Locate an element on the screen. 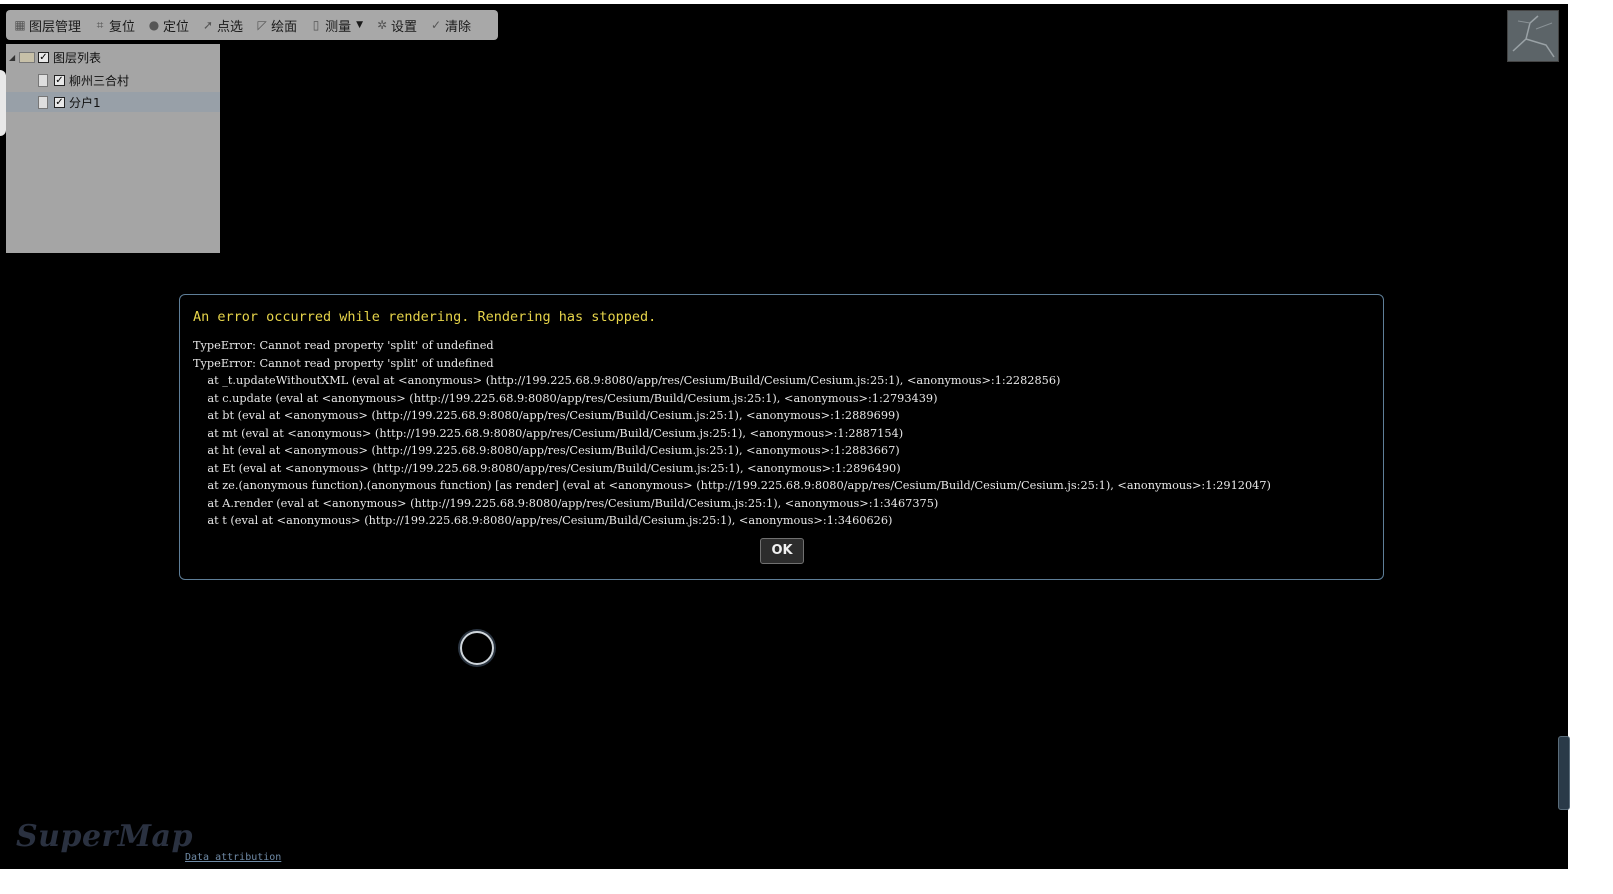 This screenshot has width=1613, height=894. overview-map-image is located at coordinates (1533, 36).